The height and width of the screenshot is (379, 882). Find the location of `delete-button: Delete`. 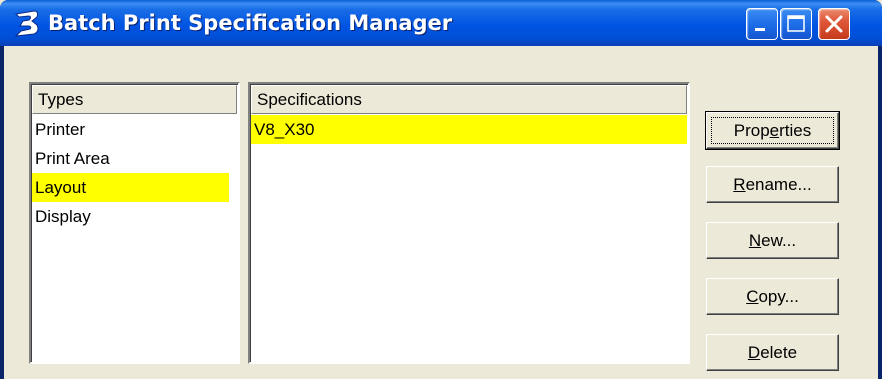

delete-button: Delete is located at coordinates (772, 352).